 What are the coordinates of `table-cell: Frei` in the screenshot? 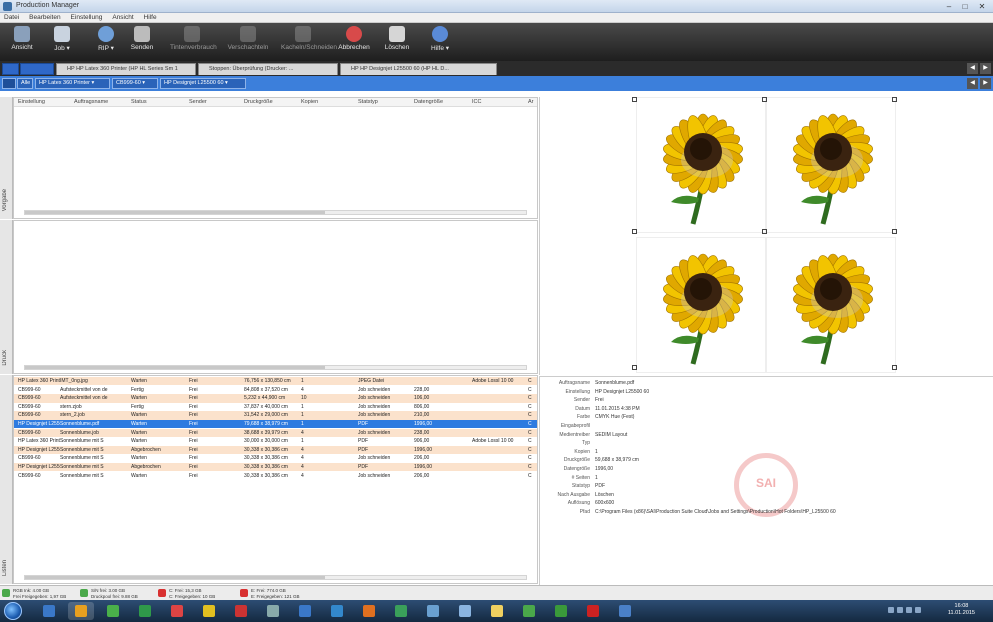 It's located at (193, 432).